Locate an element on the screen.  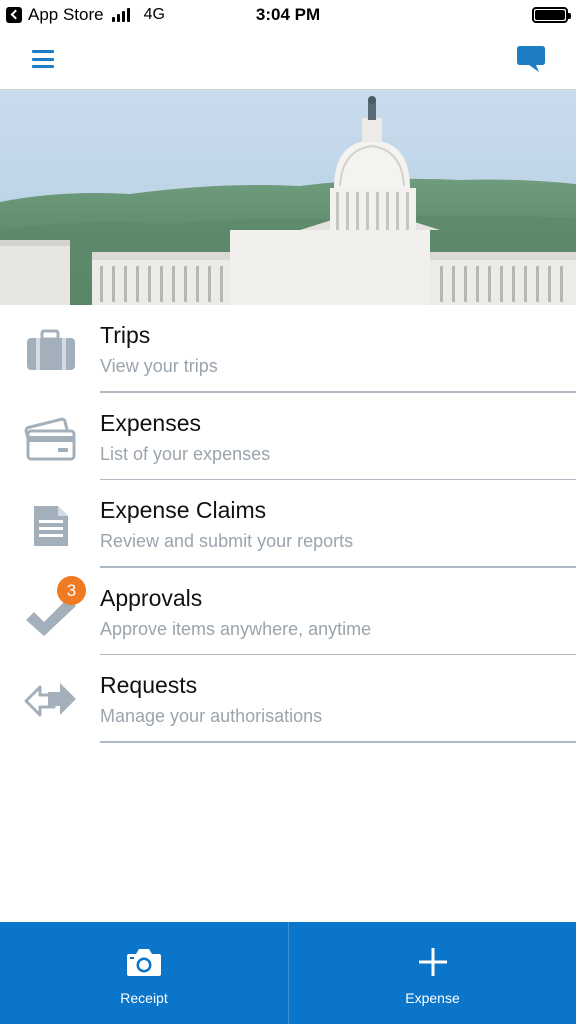
chat-bubble-icon is located at coordinates (531, 59).